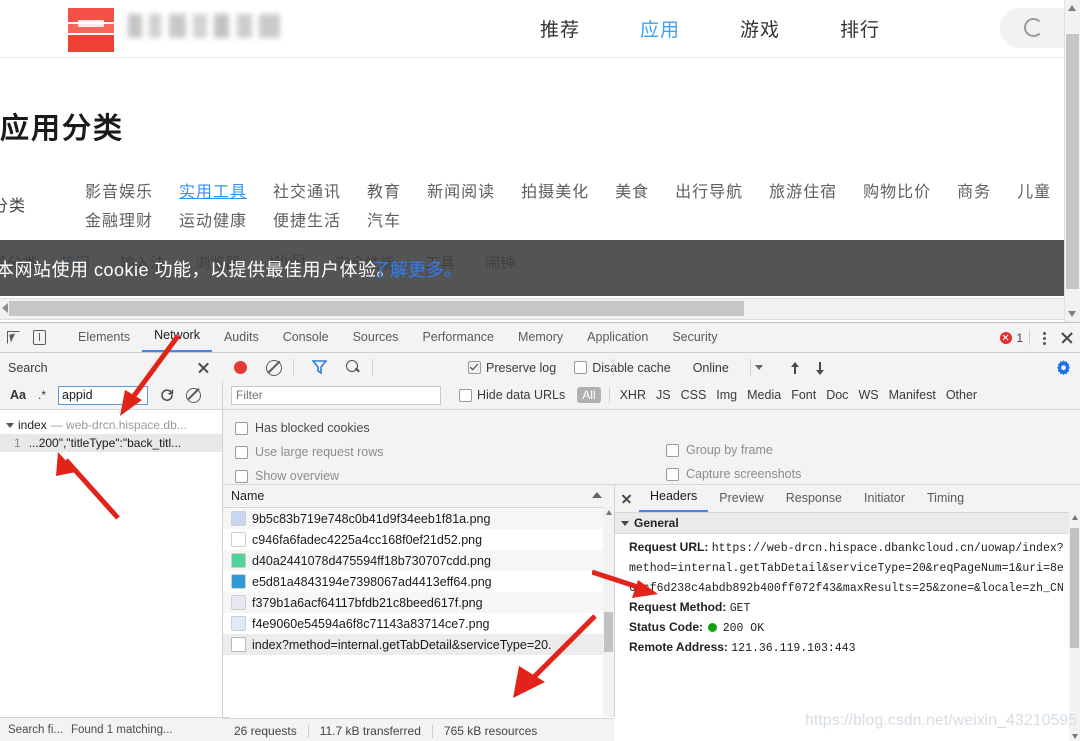 This screenshot has width=1080, height=741. I want to click on table-row: f379b1a6acf64117bfdb21c8beed617f.png, so click(418, 602).